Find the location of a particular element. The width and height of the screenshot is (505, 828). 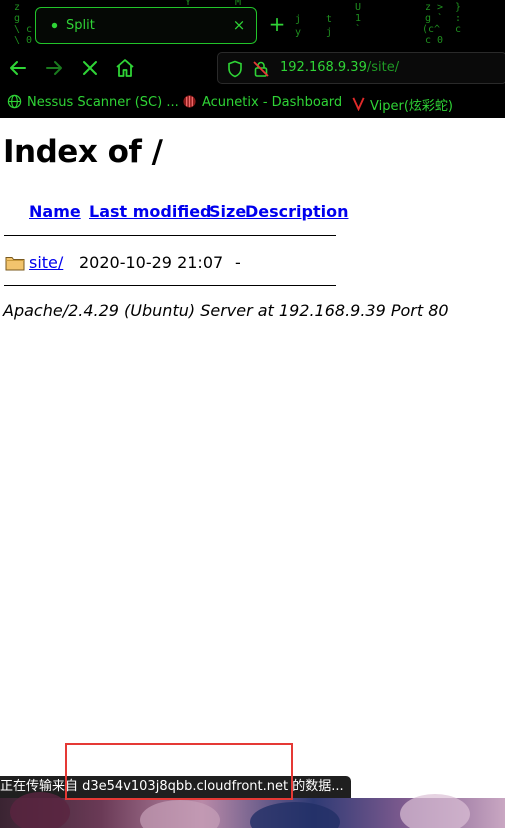

bookmark-acunetix: Acunetix - Dashboard is located at coordinates (262, 103).